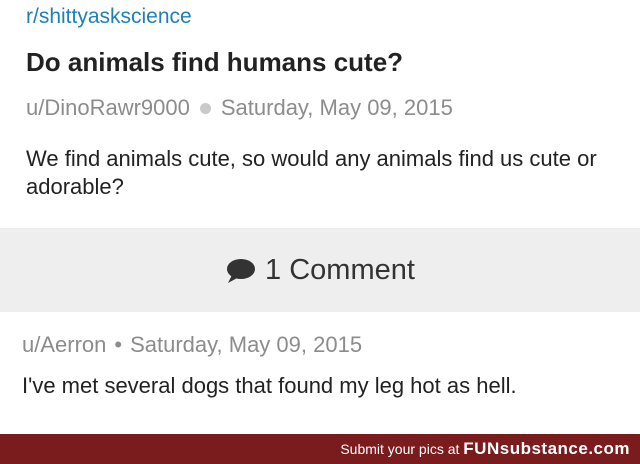 Image resolution: width=640 pixels, height=464 pixels. Describe the element at coordinates (246, 344) in the screenshot. I see `comment-date: Saturday, May 09, 2015` at that location.